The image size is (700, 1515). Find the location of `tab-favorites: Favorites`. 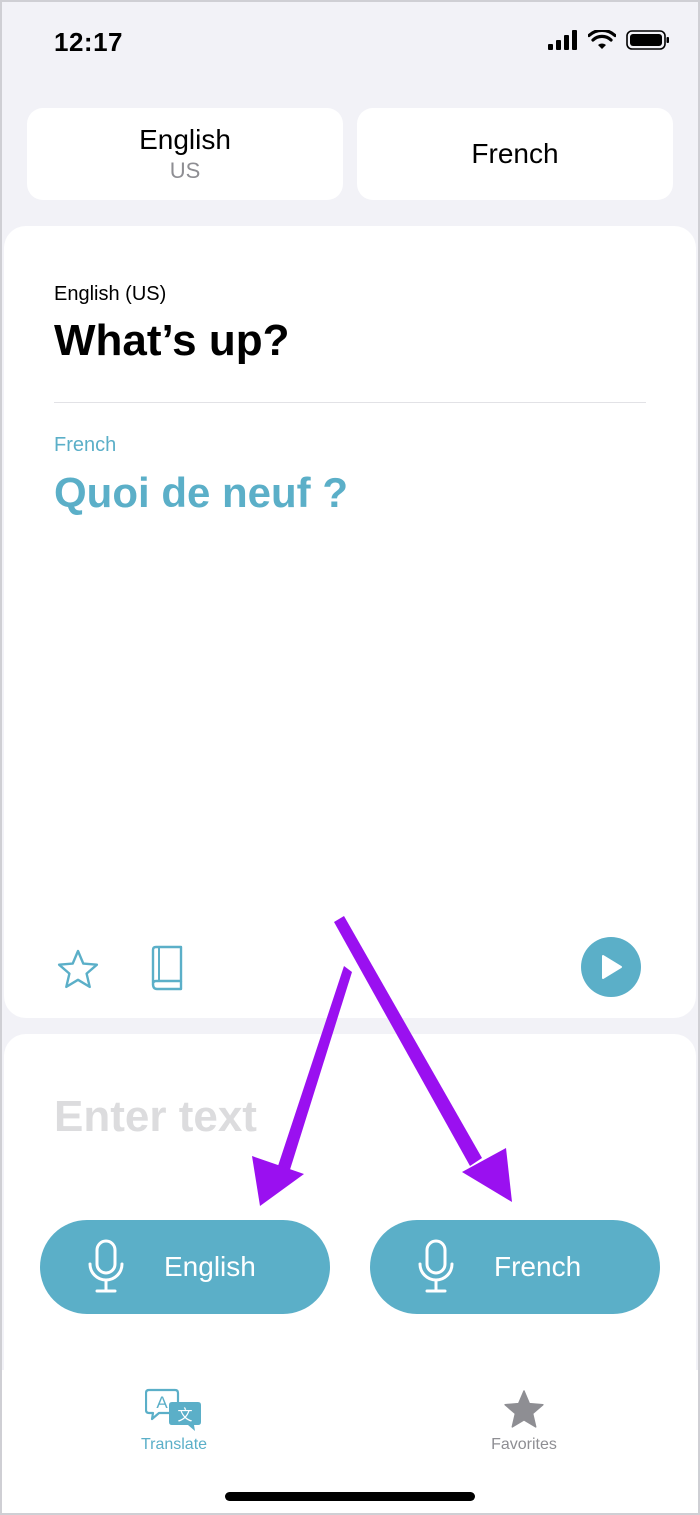

tab-favorites: Favorites is located at coordinates (524, 1421).